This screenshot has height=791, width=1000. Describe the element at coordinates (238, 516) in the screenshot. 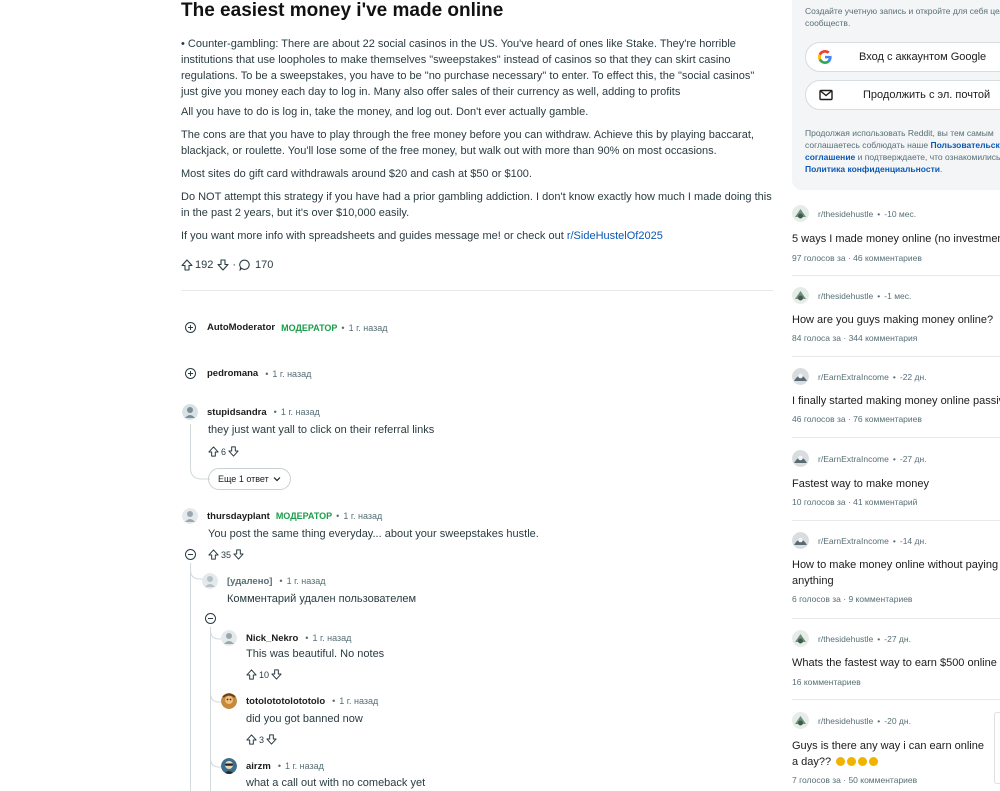

I see `comment-author: thursdayplant` at that location.